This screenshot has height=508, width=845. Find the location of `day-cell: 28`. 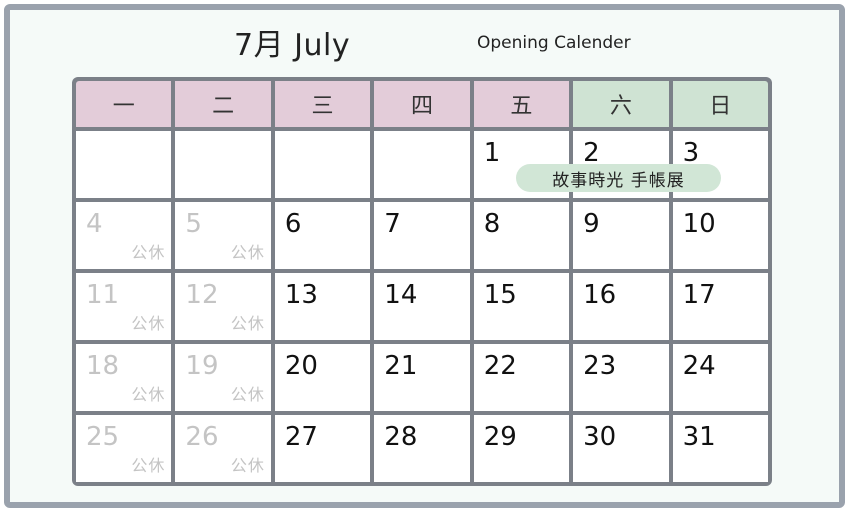

day-cell: 28 is located at coordinates (422, 448).